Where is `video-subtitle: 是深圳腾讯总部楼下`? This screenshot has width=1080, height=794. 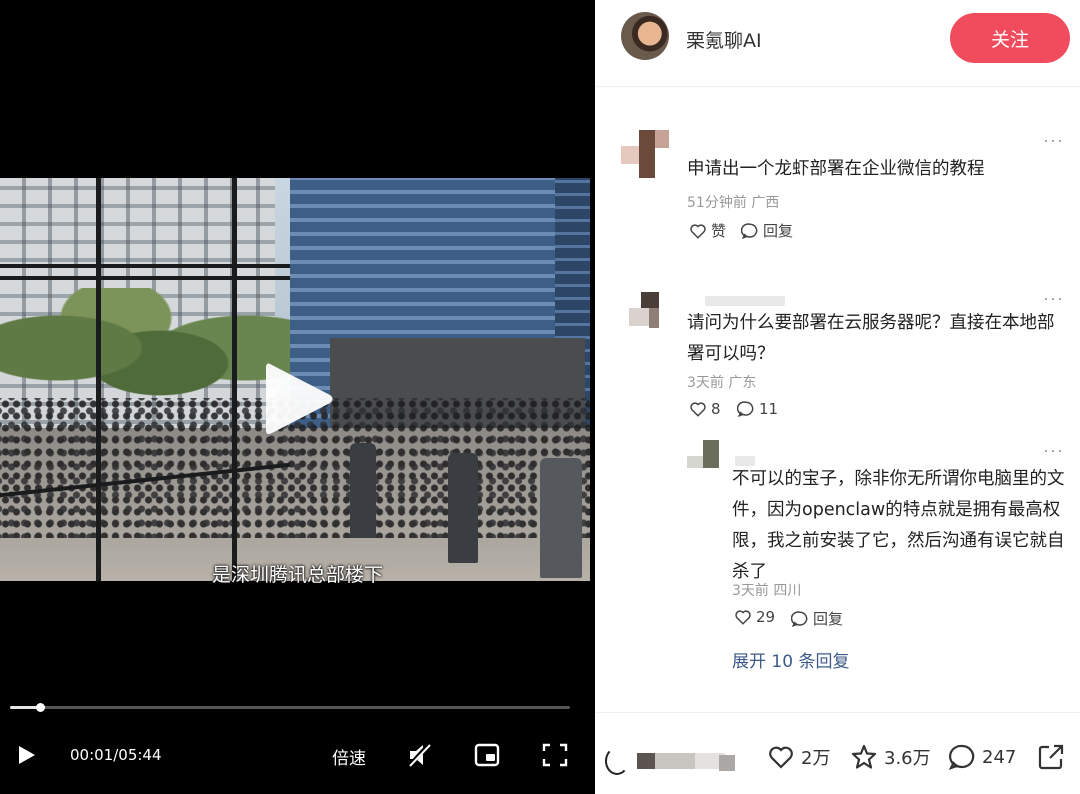
video-subtitle: 是深圳腾讯总部楼下 is located at coordinates (297, 575).